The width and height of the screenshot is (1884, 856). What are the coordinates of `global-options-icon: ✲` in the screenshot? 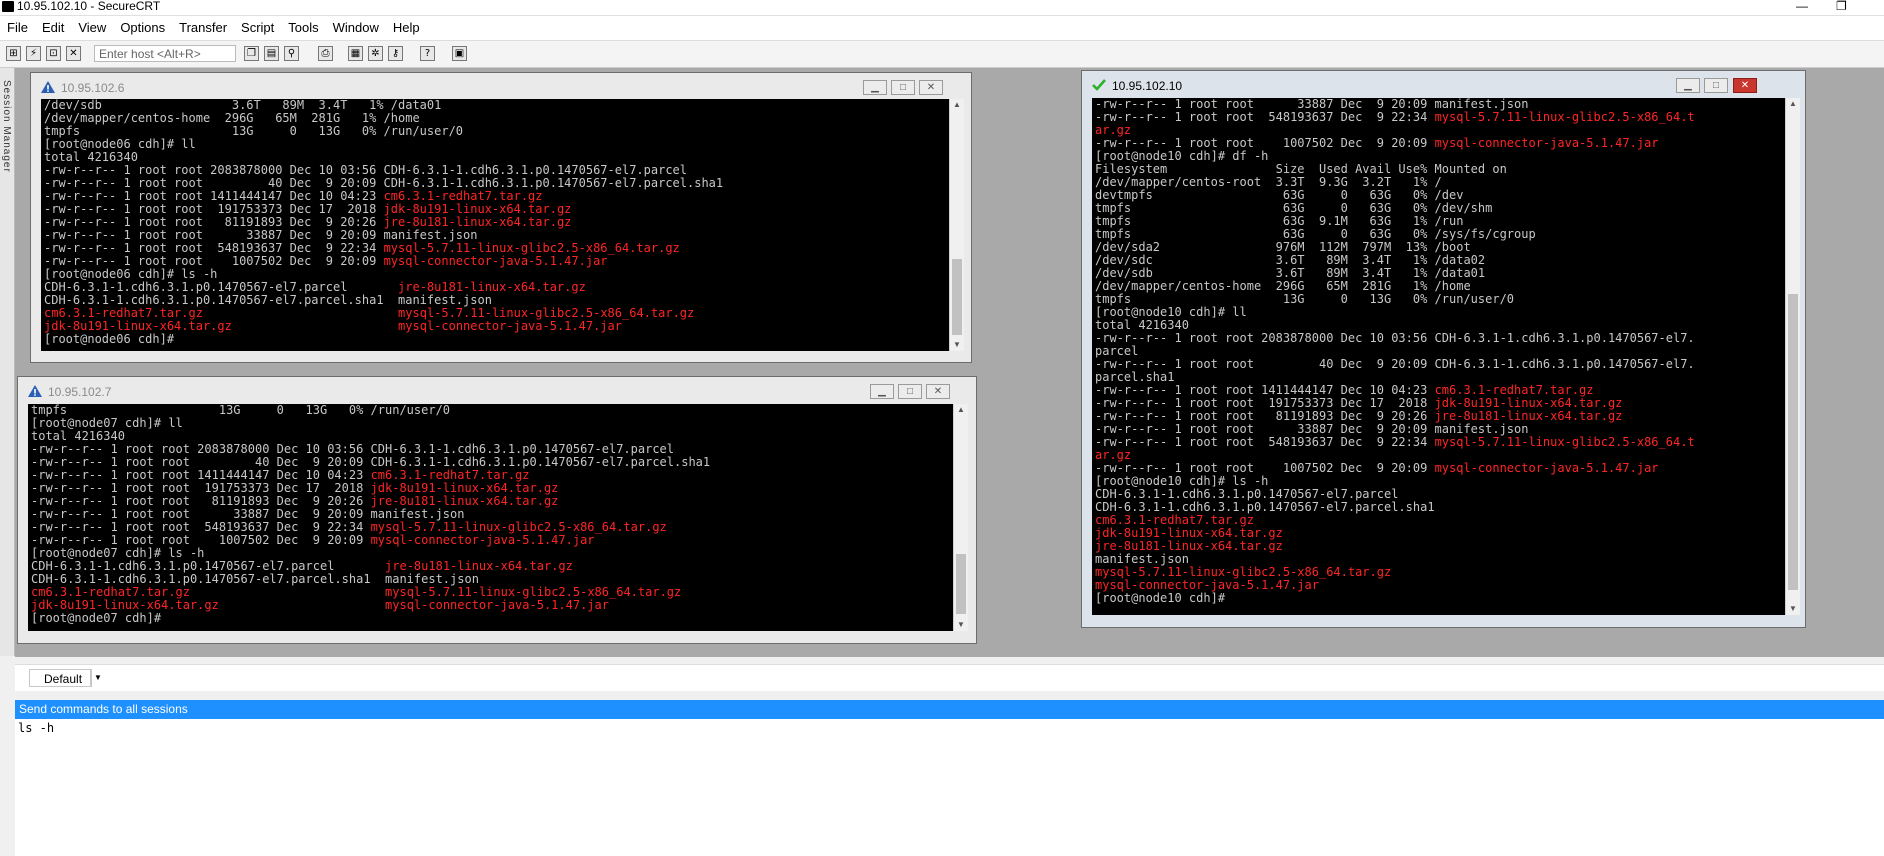 It's located at (375, 53).